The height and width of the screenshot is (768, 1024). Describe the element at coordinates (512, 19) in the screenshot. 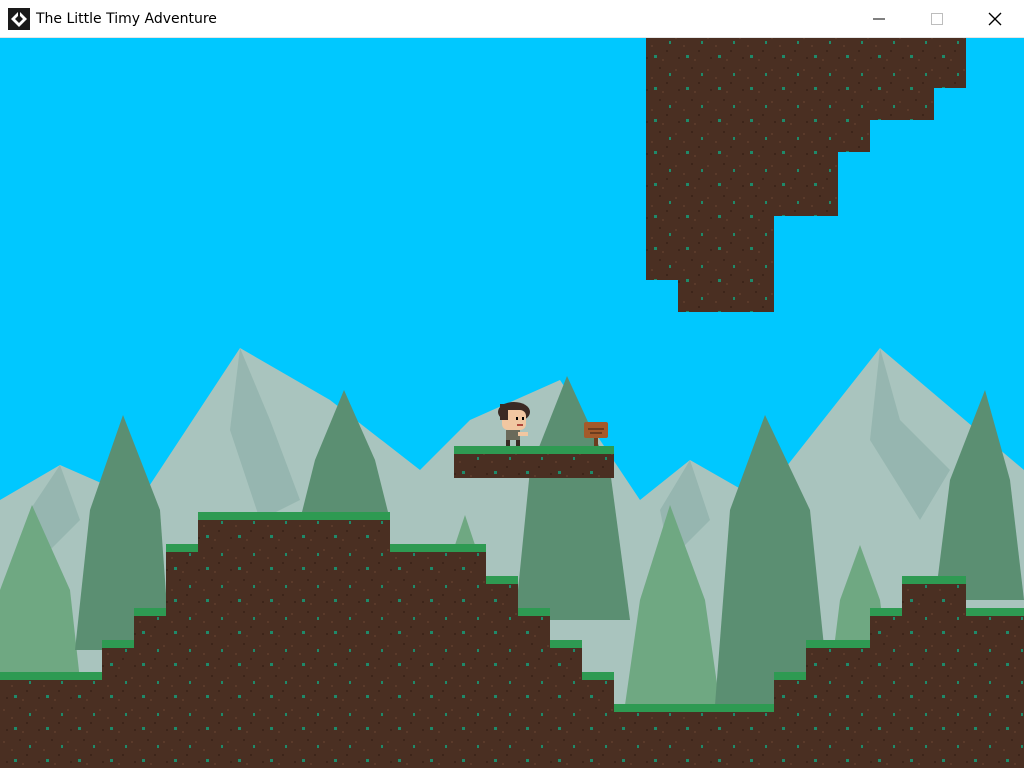

I see `title-bar: The Little Timy Adventure` at that location.